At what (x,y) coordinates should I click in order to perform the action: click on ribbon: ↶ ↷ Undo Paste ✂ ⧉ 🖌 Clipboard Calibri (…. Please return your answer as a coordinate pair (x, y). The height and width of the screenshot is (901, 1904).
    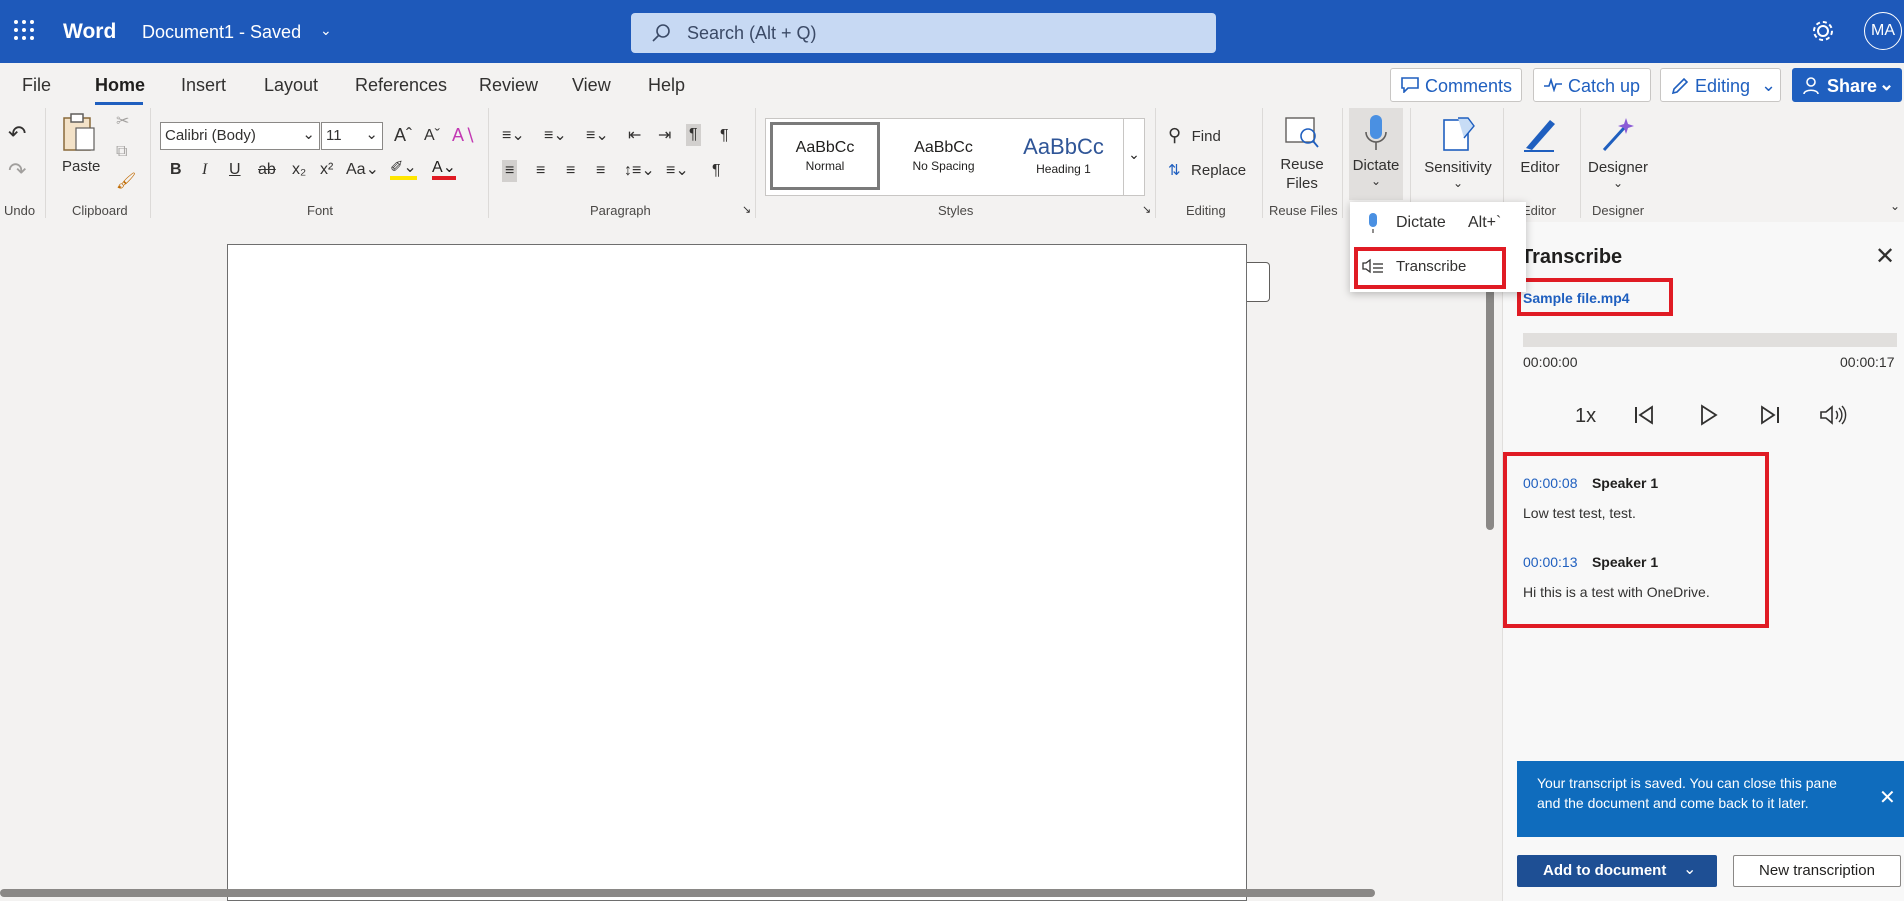
    Looking at the image, I should click on (952, 165).